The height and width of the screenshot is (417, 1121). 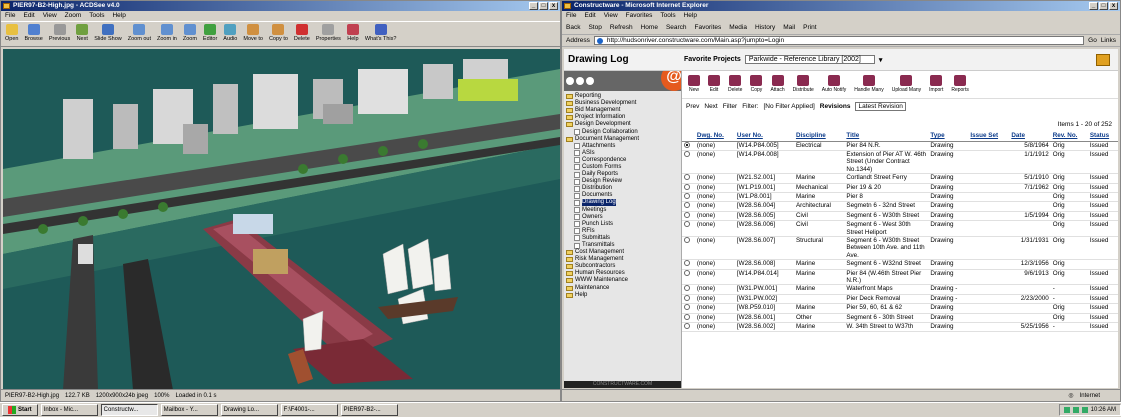 I want to click on toolbar-what-s-this-button: What's This?, so click(x=380, y=34).